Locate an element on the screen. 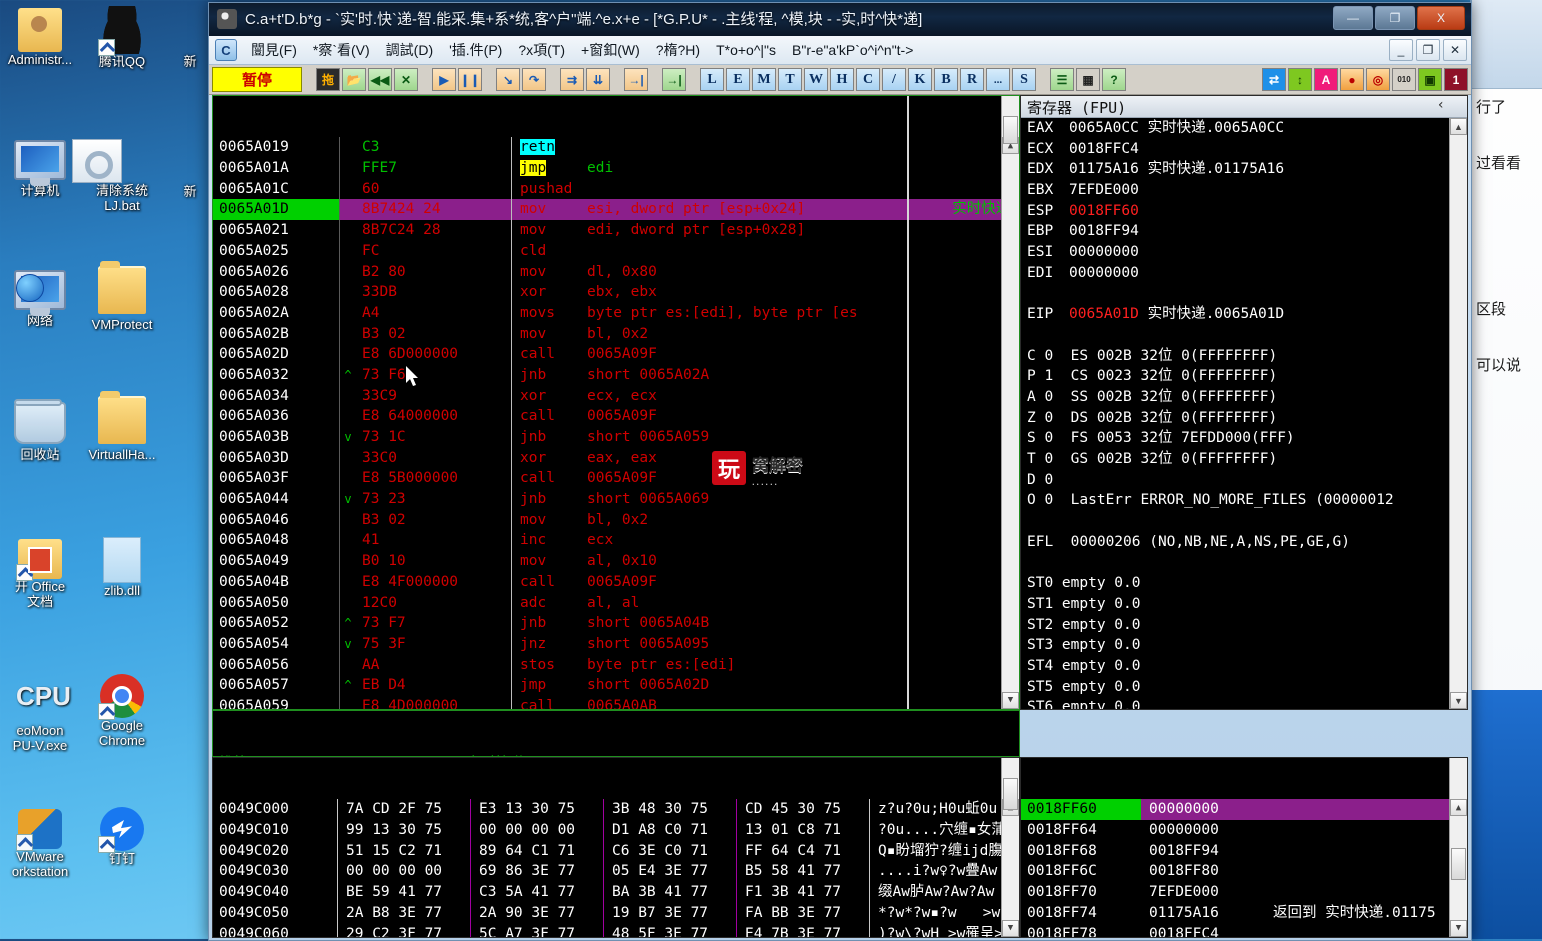 Image resolution: width=1542 pixels, height=941 pixels. mdi-restore-button: ❐ is located at coordinates (1428, 50).